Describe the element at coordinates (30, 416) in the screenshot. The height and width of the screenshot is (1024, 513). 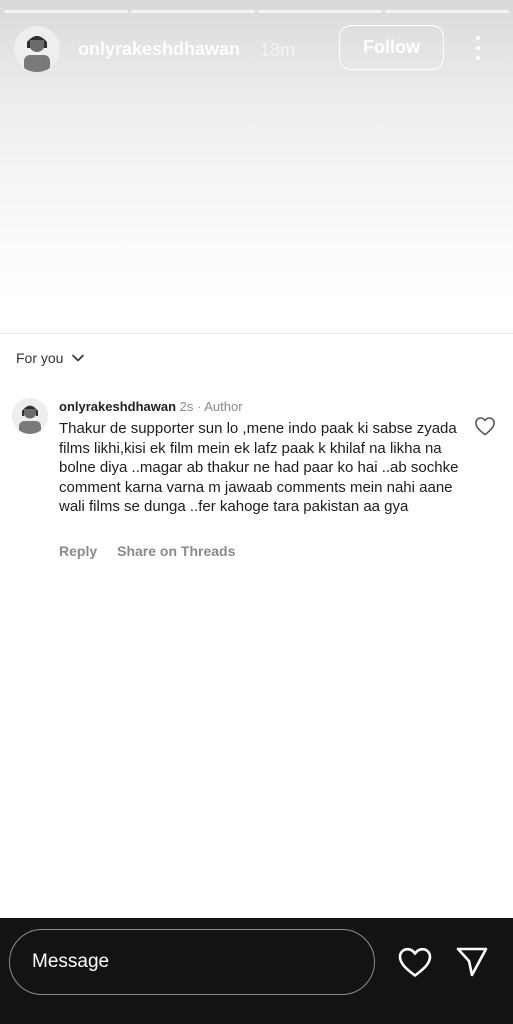
I see `comment-avatar` at that location.